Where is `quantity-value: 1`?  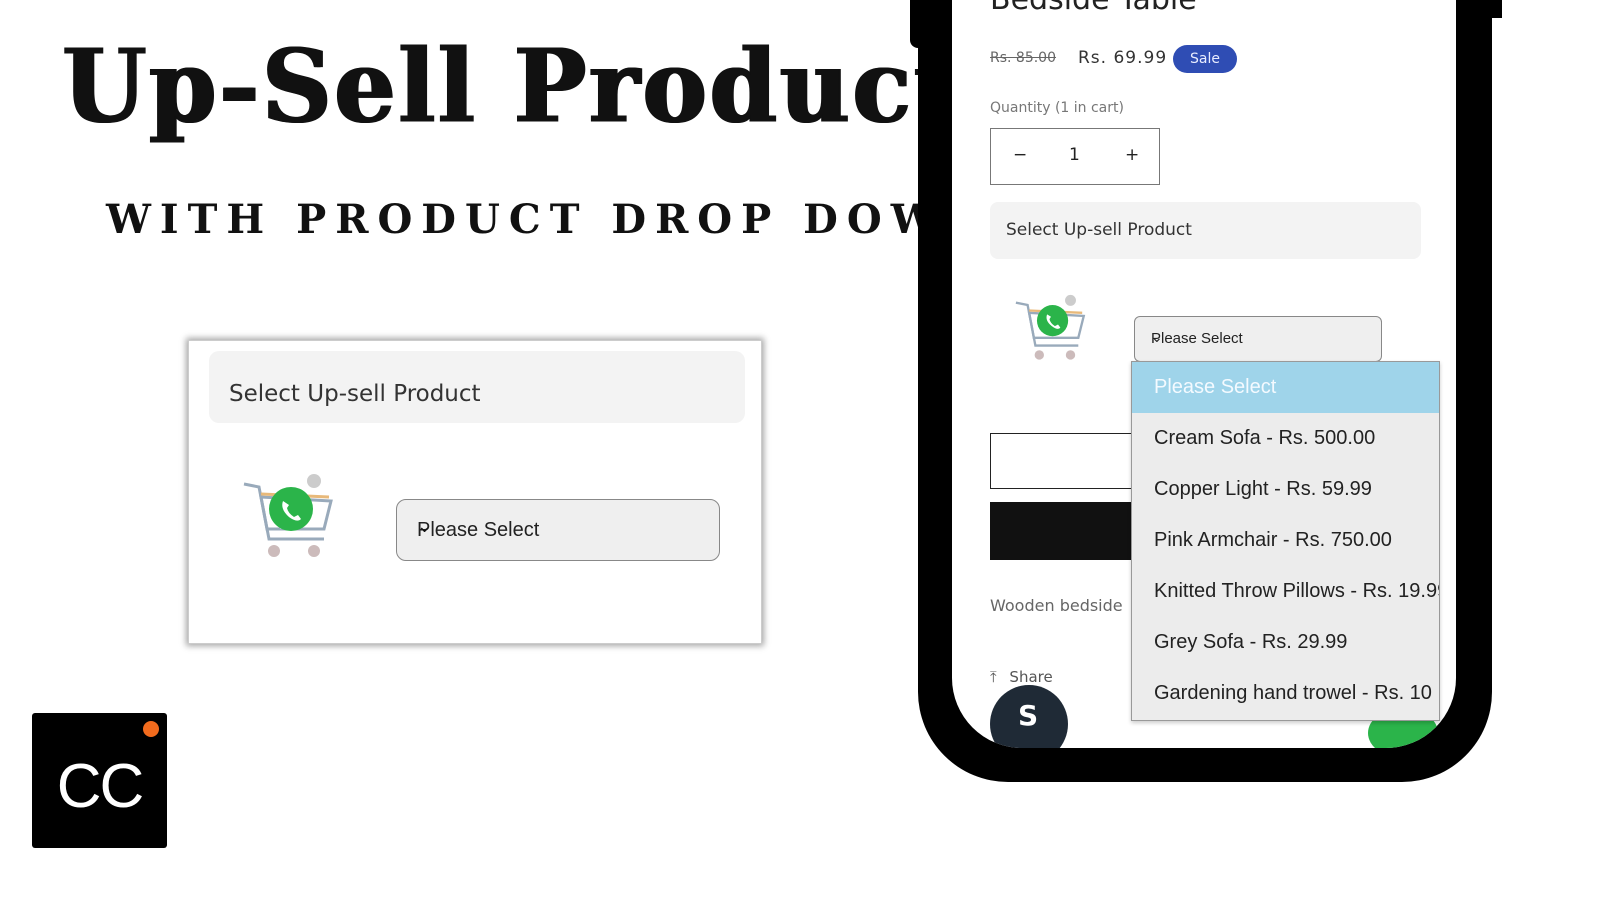 quantity-value: 1 is located at coordinates (1074, 155).